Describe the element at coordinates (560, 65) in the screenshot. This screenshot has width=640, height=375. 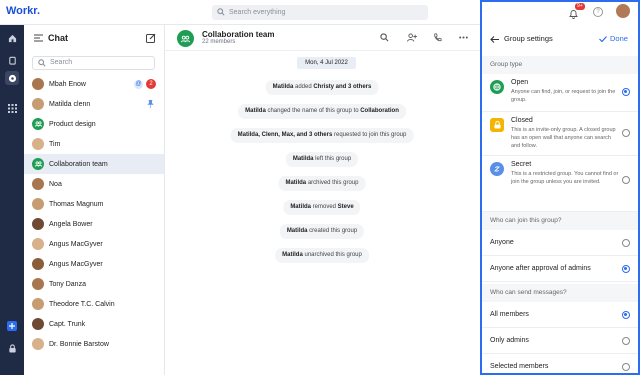
I see `group-type-label: Group type` at that location.